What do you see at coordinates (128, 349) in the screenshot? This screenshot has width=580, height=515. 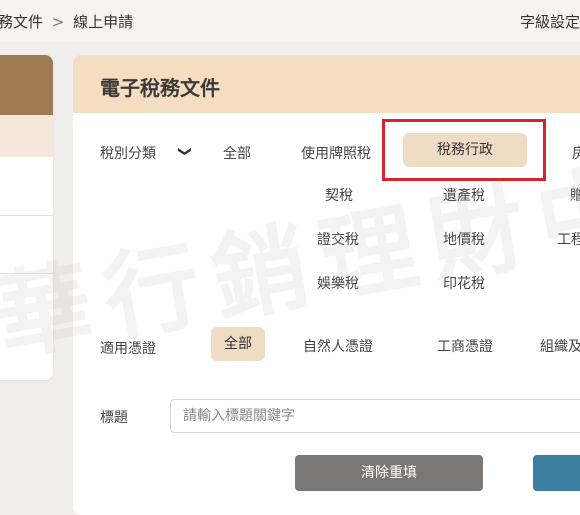 I see `certificate-label: 適用憑證` at bounding box center [128, 349].